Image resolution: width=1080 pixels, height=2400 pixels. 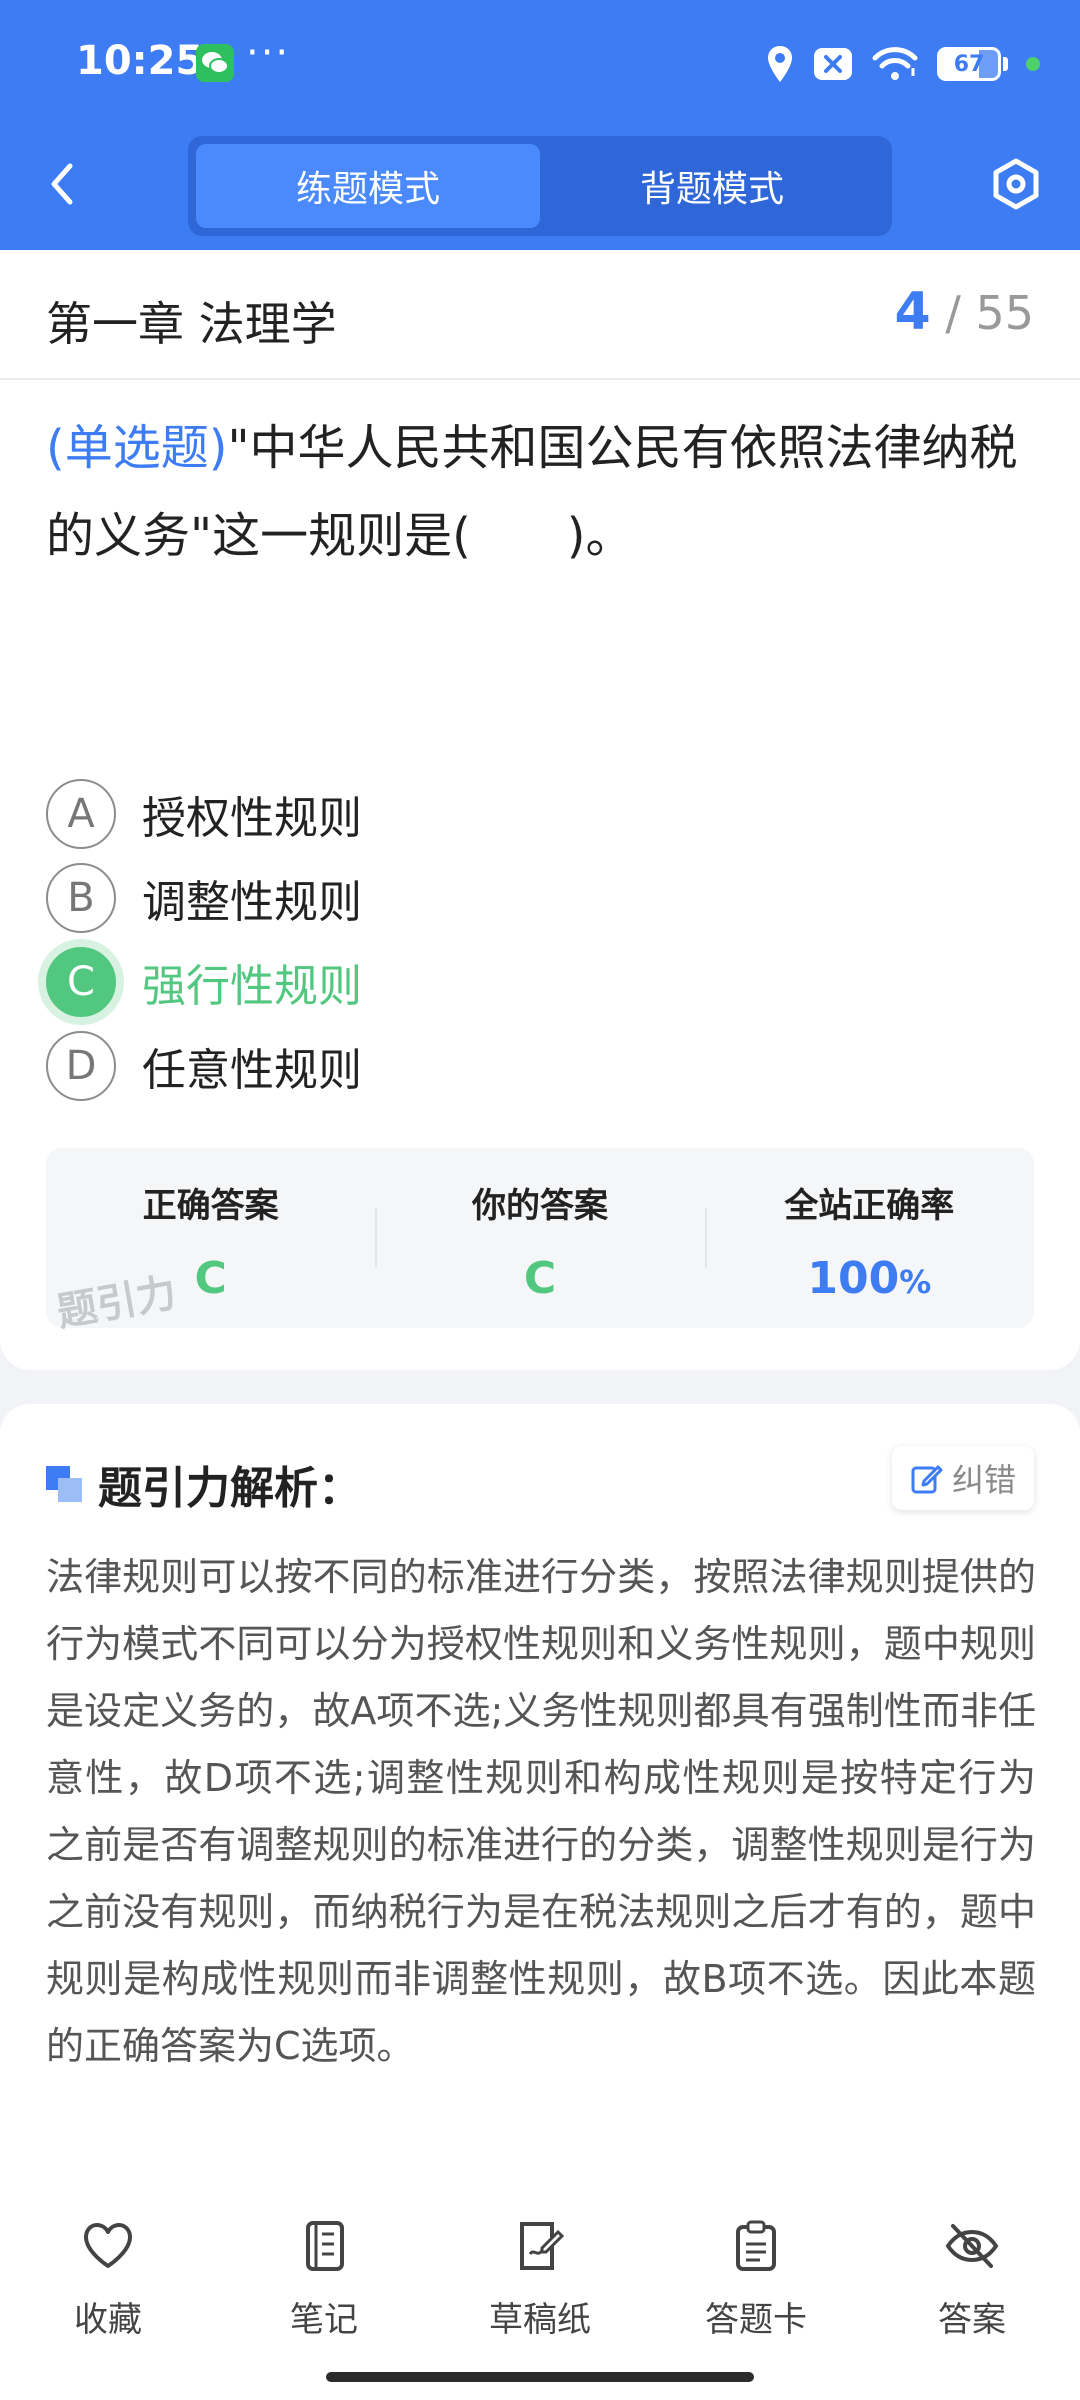 I want to click on more-notifications-icon: ···, so click(x=268, y=53).